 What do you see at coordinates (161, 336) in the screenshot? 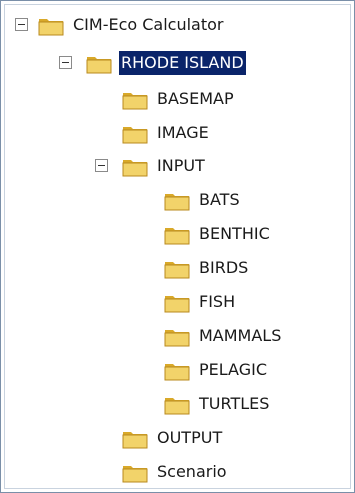
I see `tree-node-mammals: MAMMALS` at bounding box center [161, 336].